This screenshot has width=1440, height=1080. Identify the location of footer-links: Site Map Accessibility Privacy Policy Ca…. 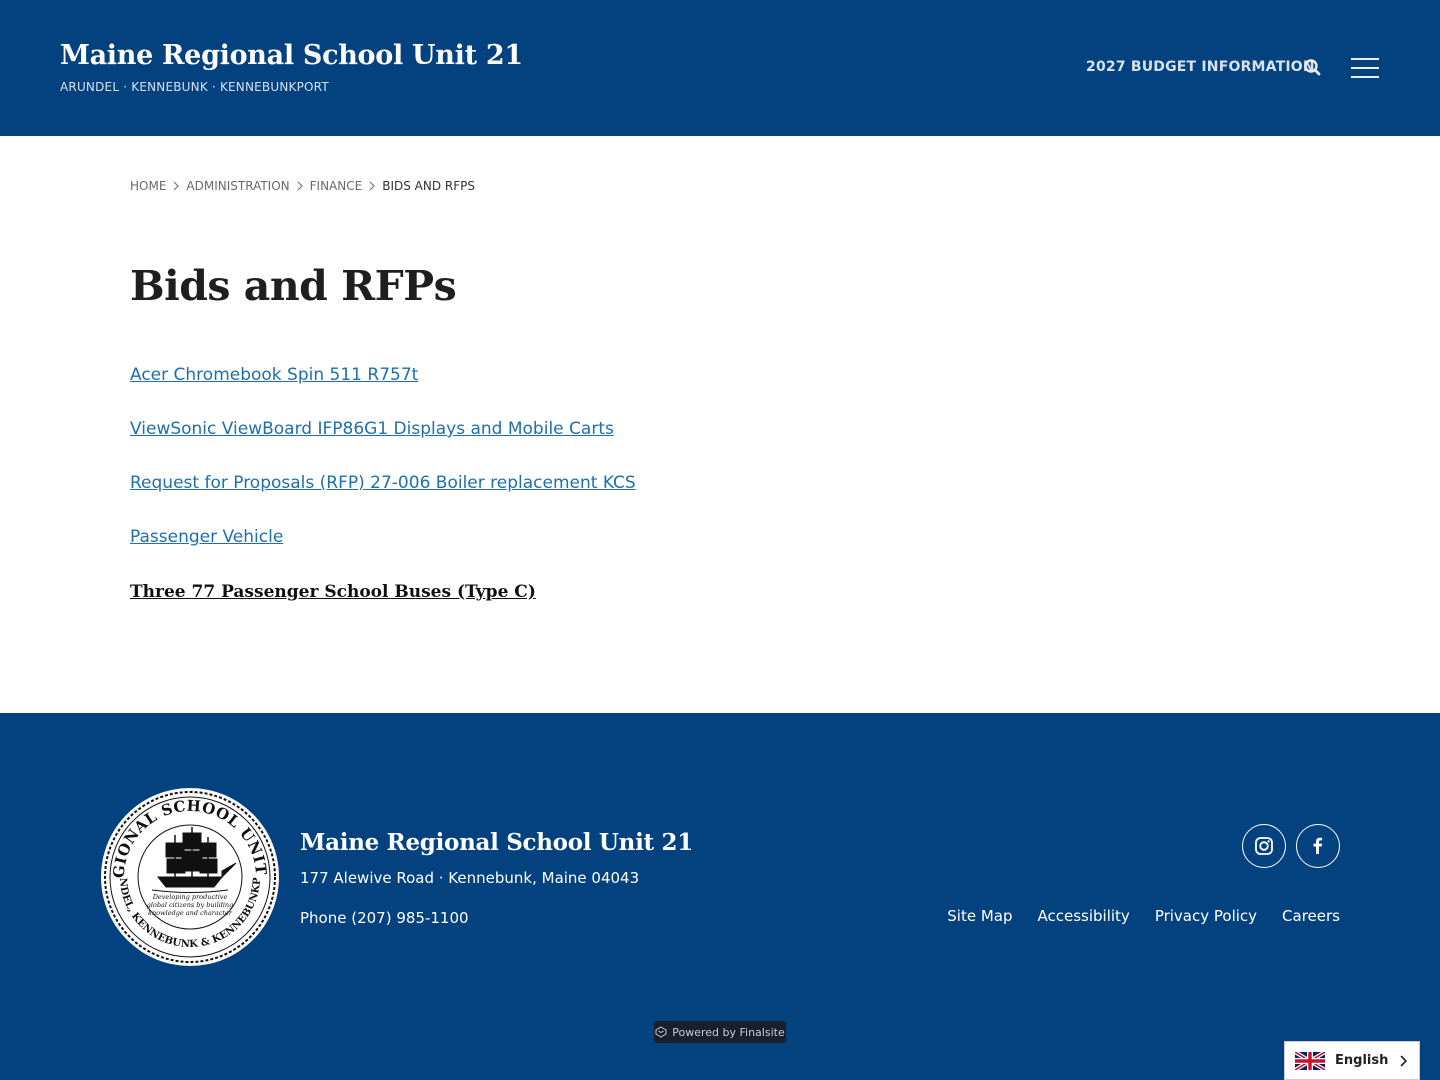
(1143, 916).